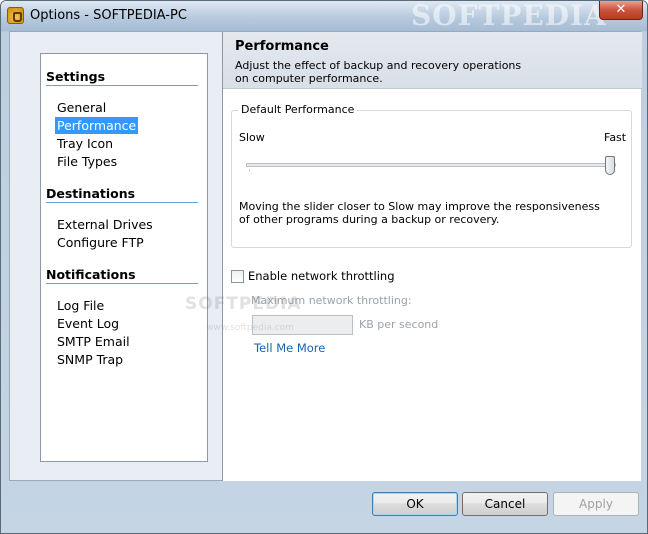 The image size is (648, 534). I want to click on throttle-checkbox, so click(237, 276).